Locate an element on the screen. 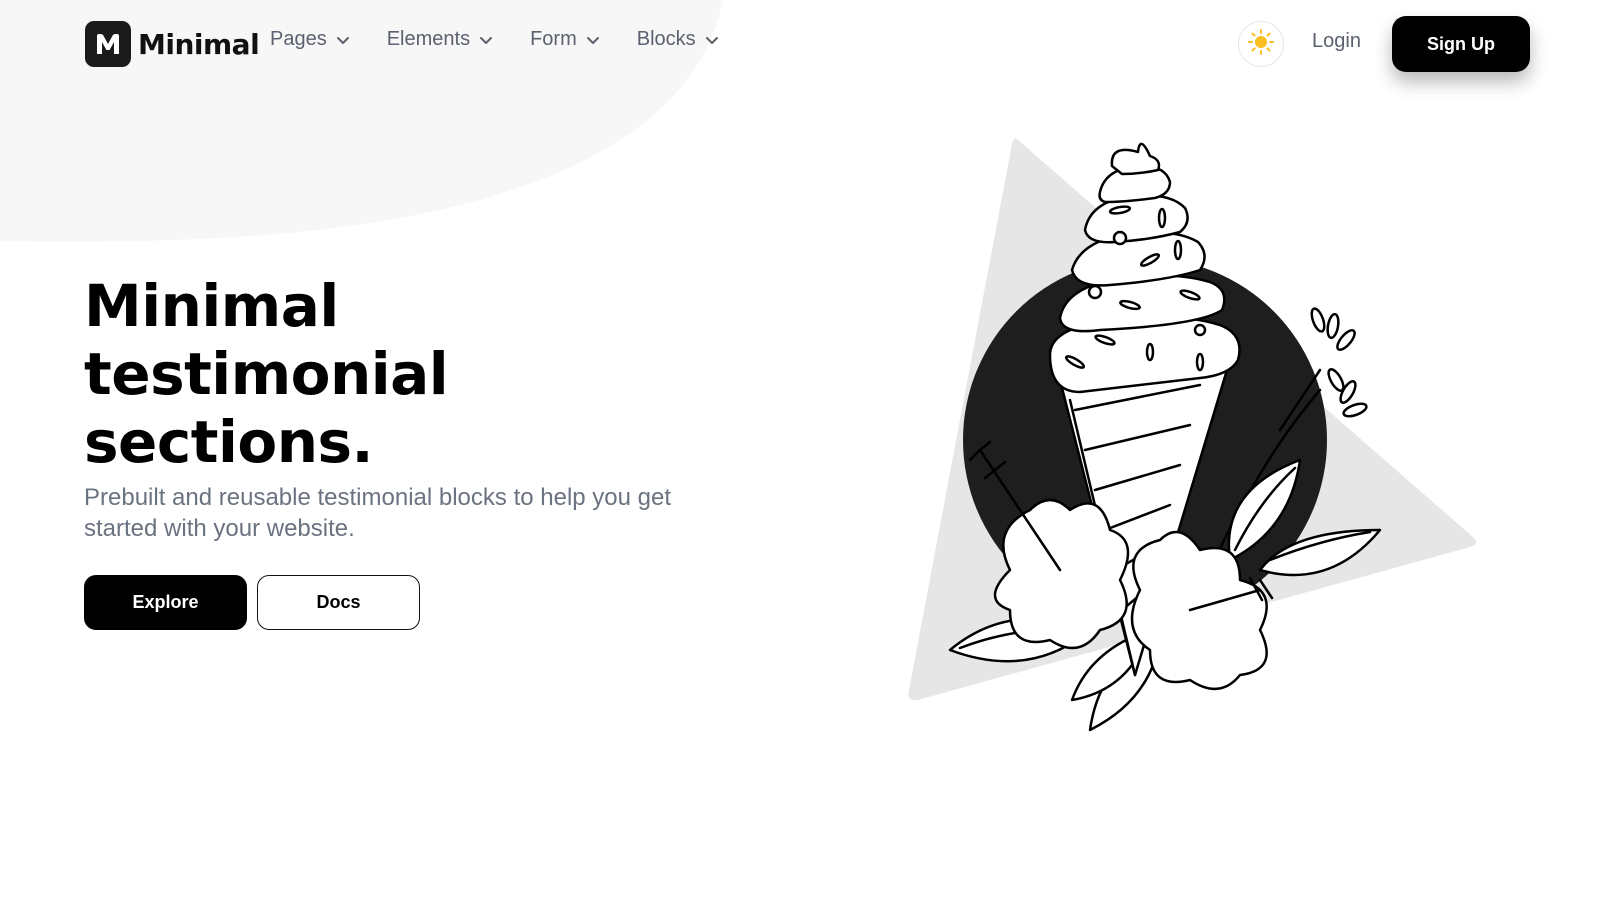 The width and height of the screenshot is (1607, 902). nav-form: Form is located at coordinates (565, 39).